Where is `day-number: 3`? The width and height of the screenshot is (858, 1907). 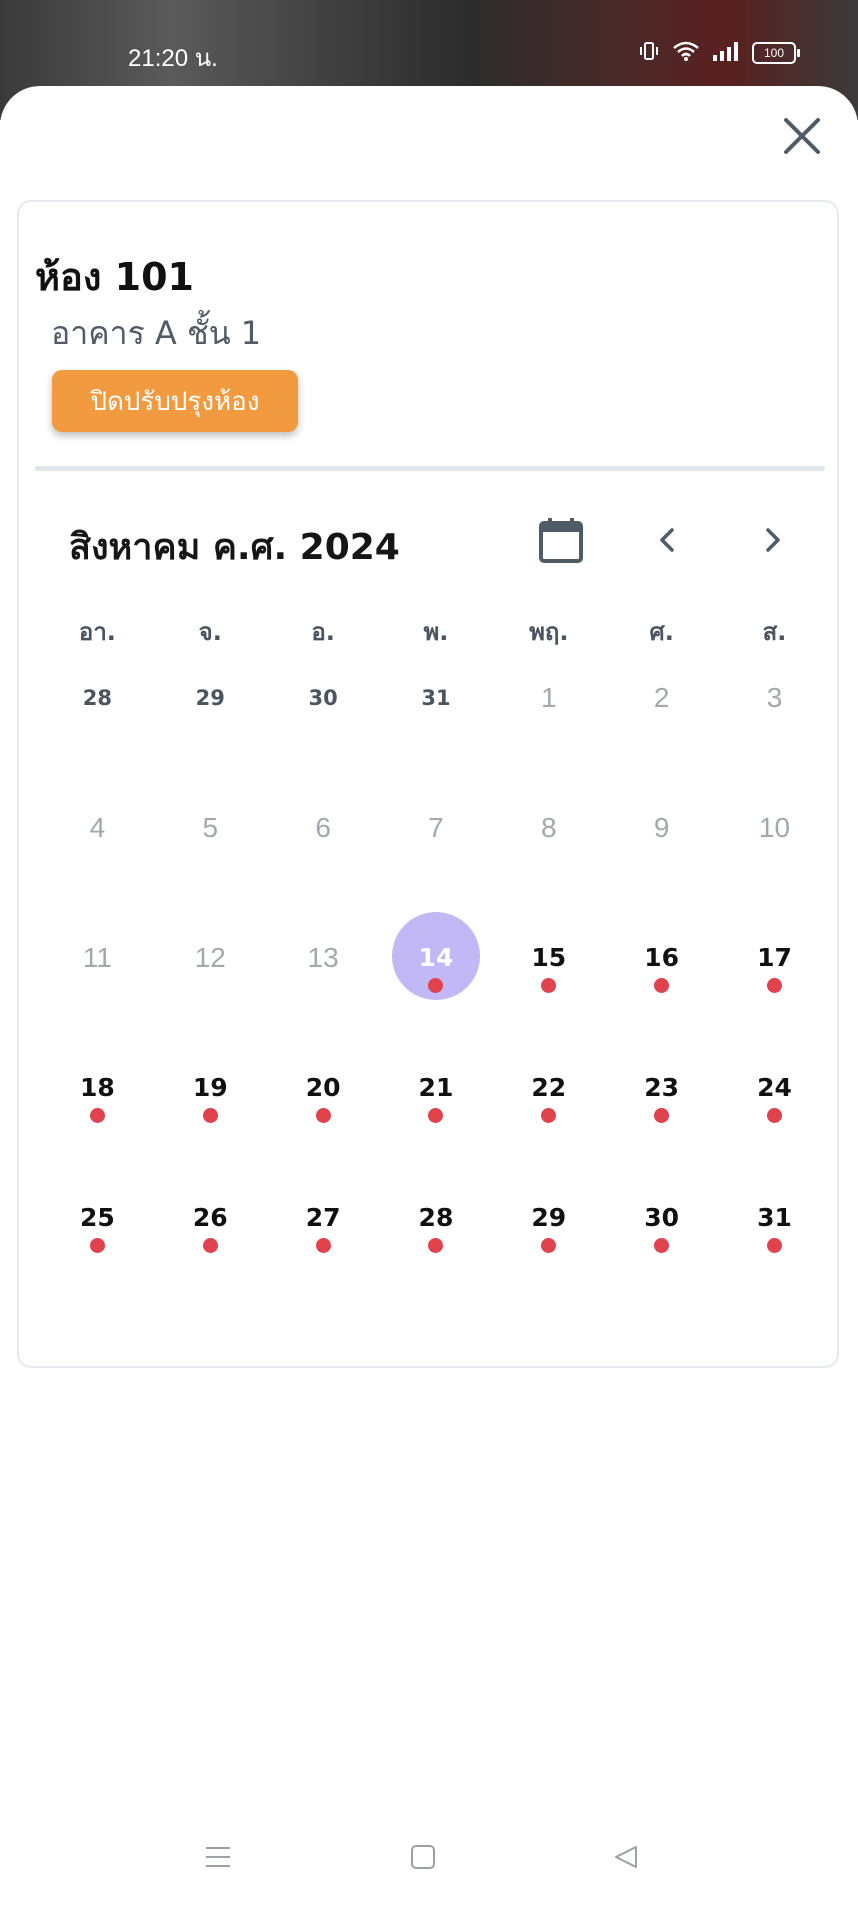
day-number: 3 is located at coordinates (774, 697).